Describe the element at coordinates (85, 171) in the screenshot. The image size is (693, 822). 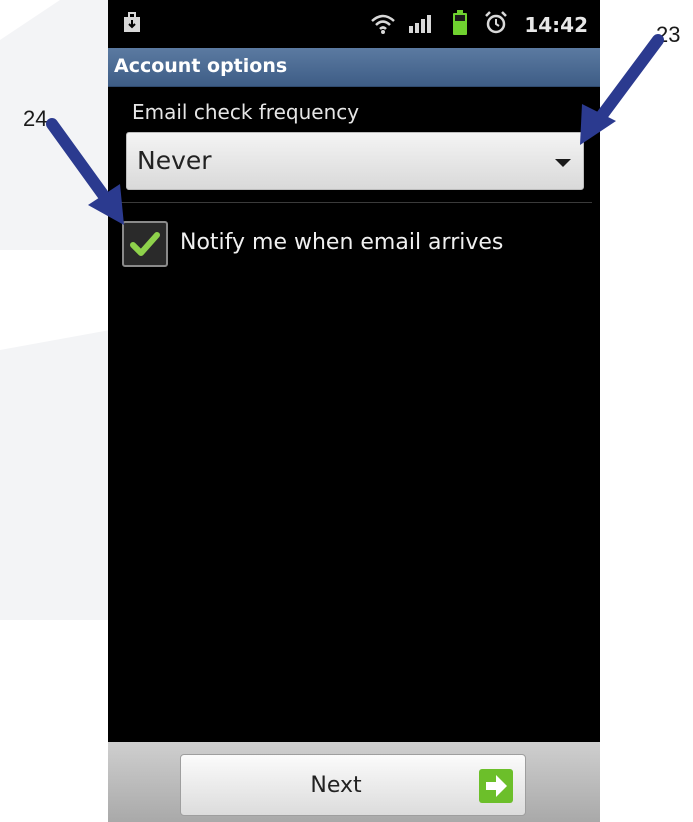
I see `arrow-to-checkbox` at that location.